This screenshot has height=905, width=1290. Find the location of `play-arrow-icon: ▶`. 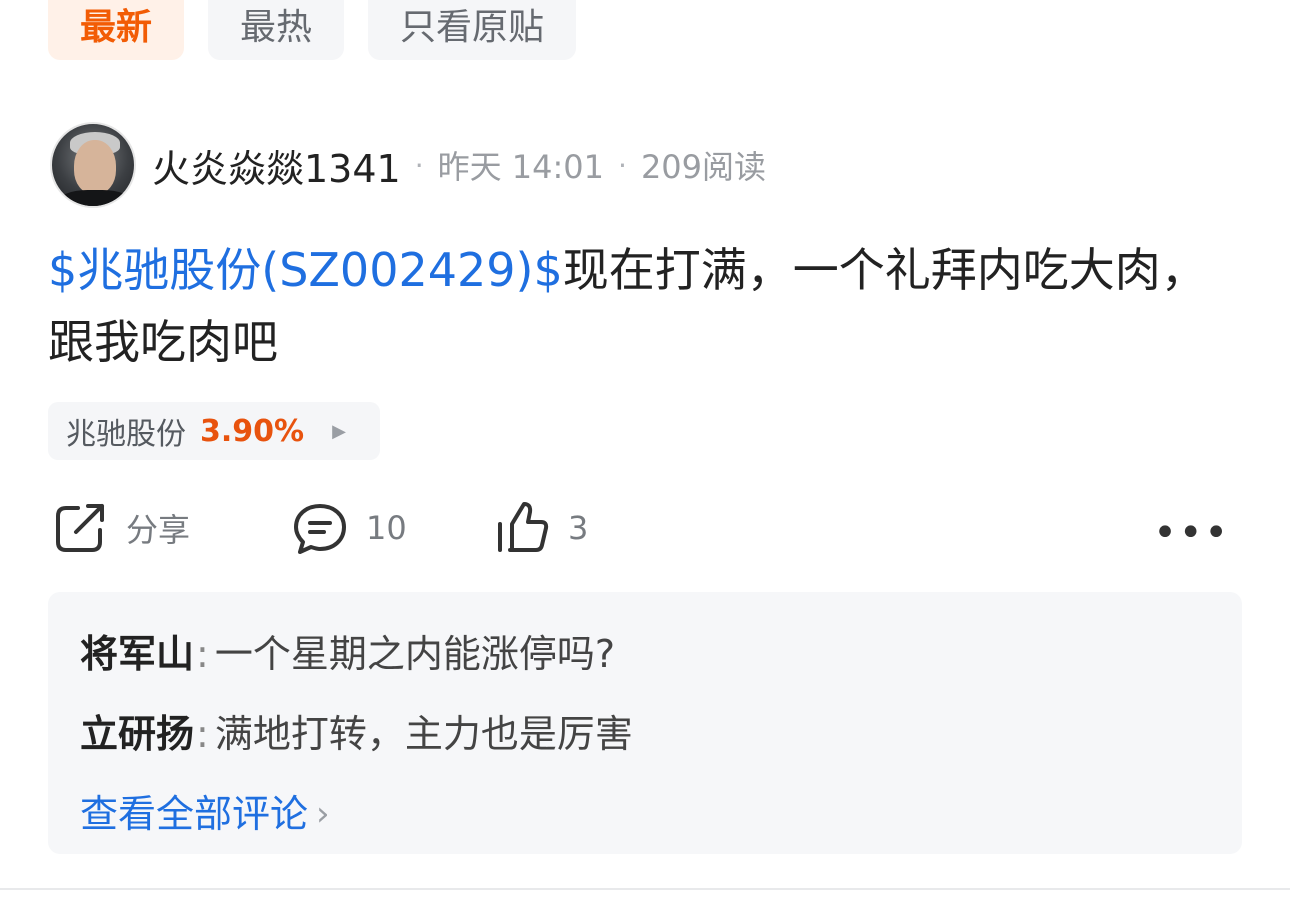

play-arrow-icon: ▶ is located at coordinates (339, 431).